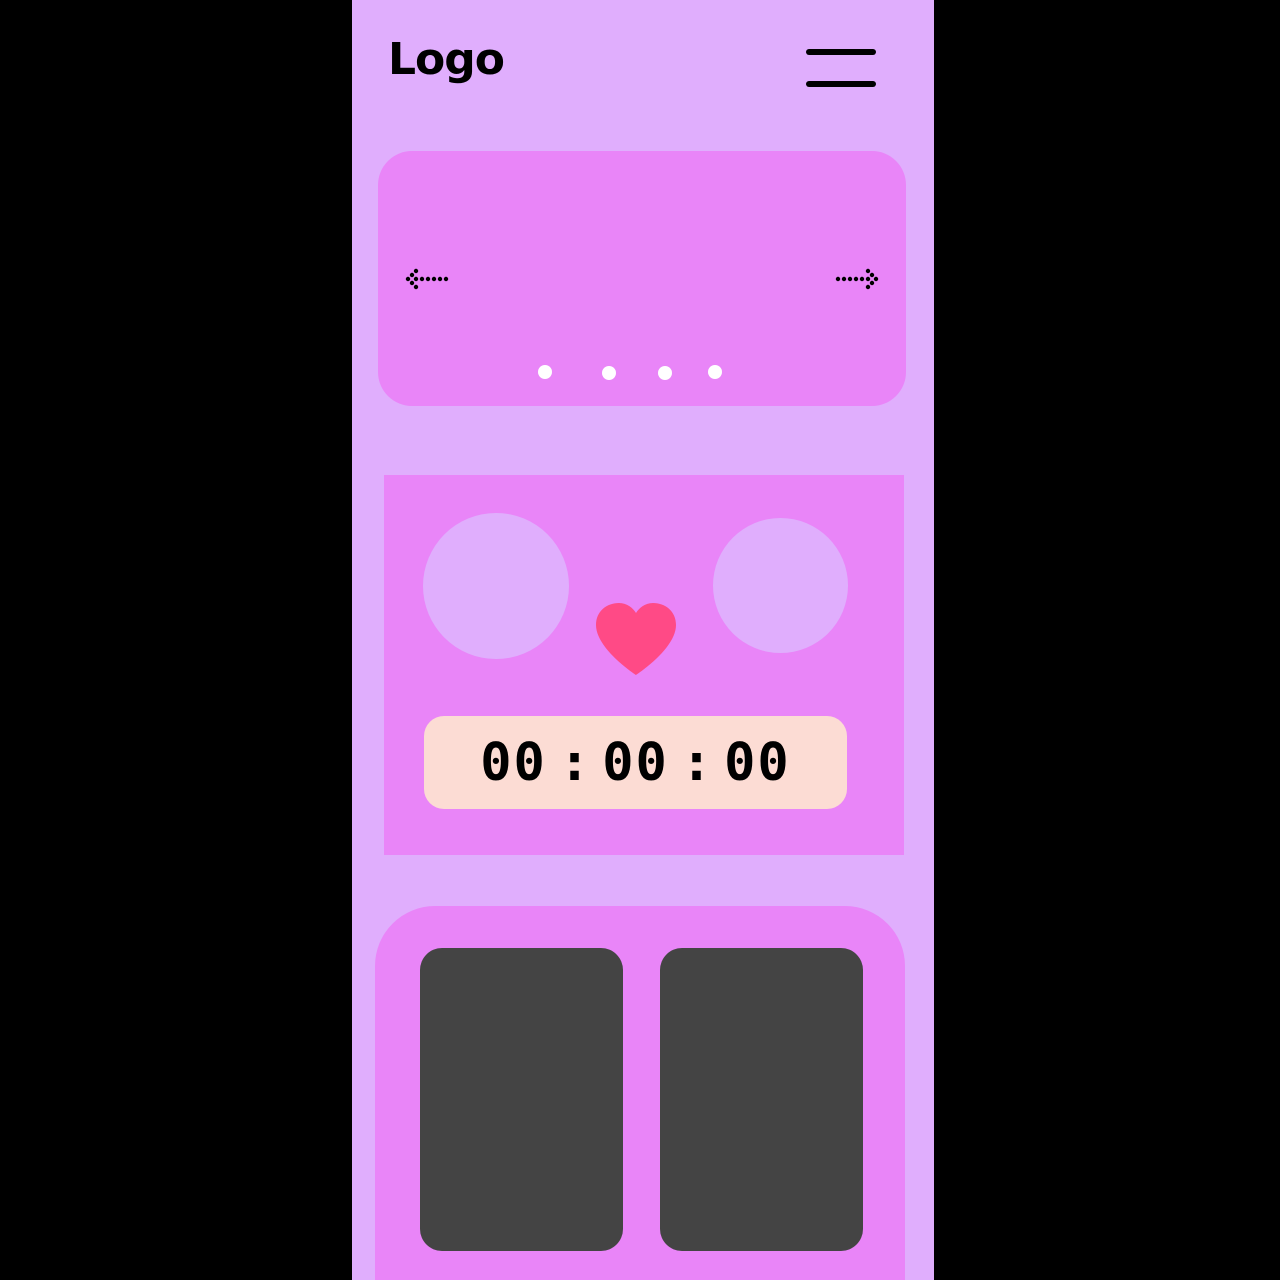  I want to click on dotted-arrow-left-icon, so click(427, 279).